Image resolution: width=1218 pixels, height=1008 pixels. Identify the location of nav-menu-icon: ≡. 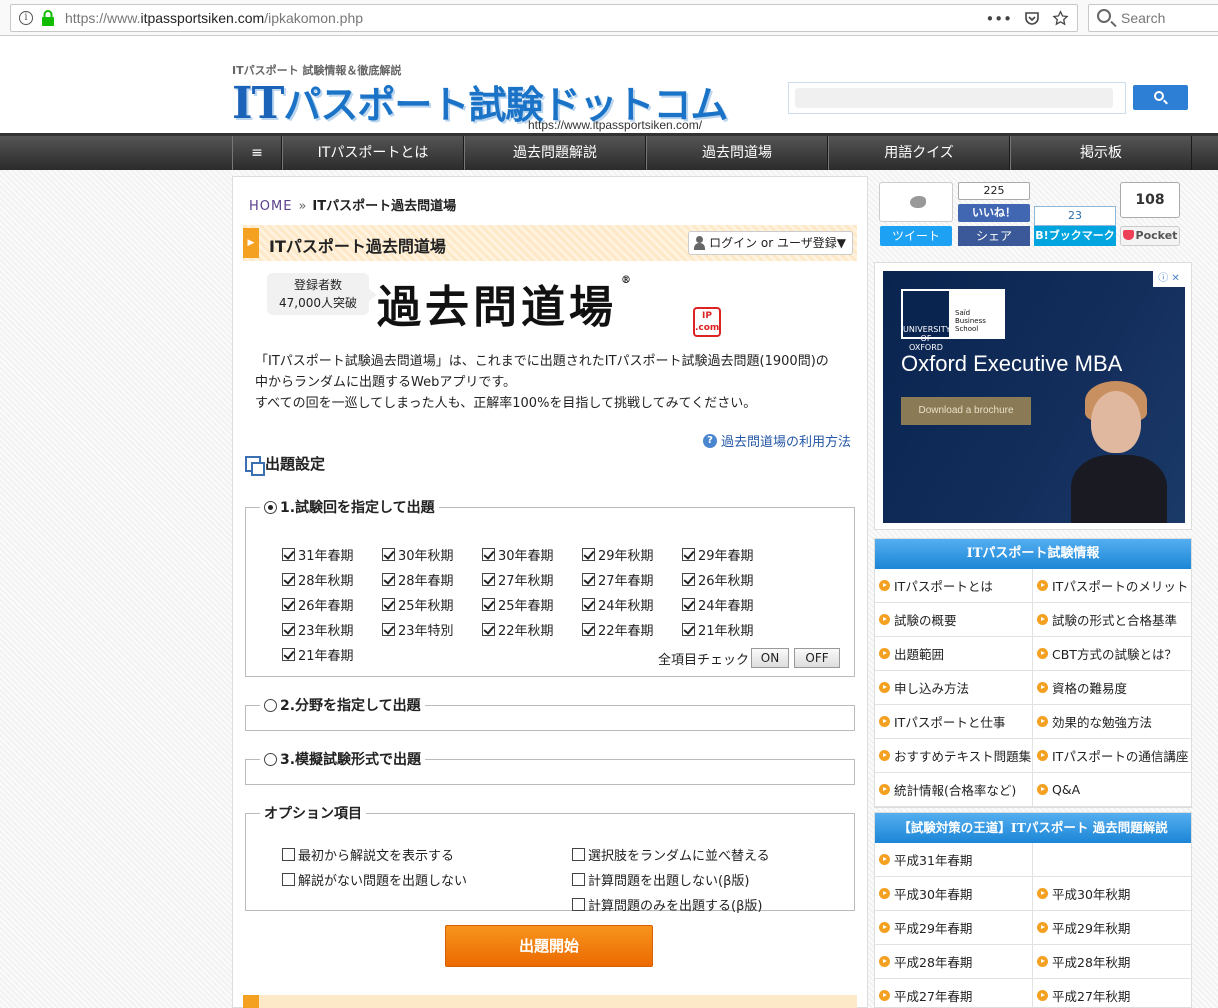
(257, 153).